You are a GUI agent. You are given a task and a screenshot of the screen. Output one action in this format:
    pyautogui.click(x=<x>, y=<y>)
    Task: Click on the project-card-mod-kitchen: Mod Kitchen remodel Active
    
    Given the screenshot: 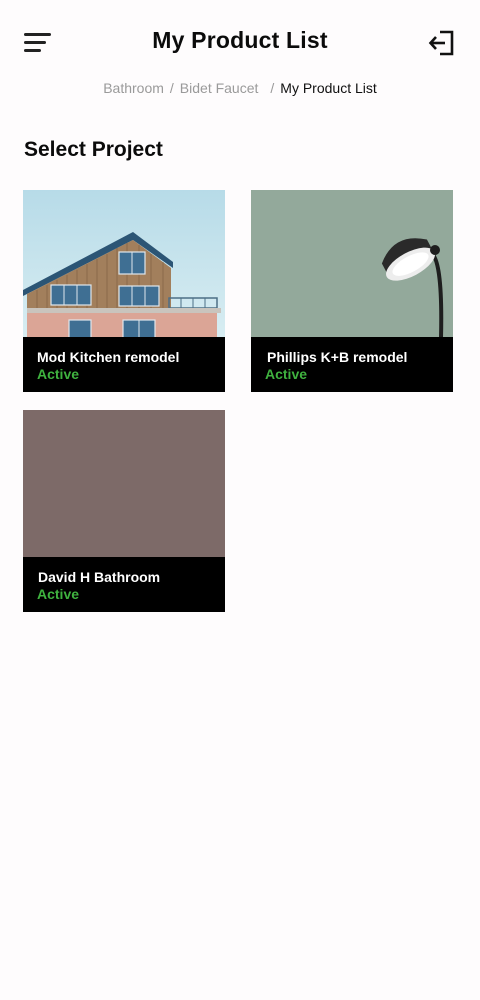 What is the action you would take?
    pyautogui.click(x=124, y=291)
    